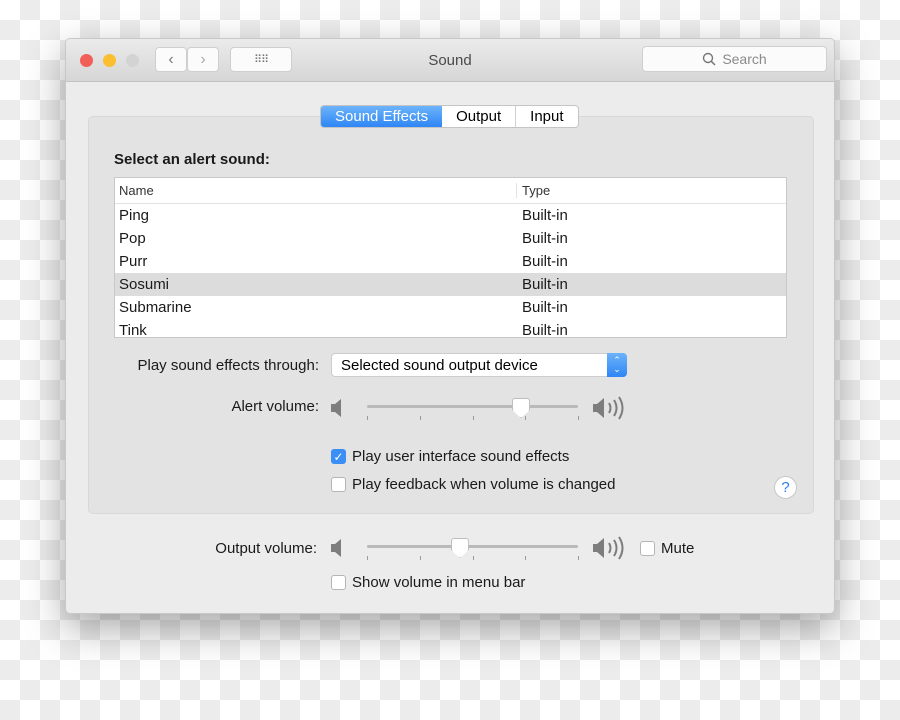  I want to click on table-header: Name Type, so click(450, 191).